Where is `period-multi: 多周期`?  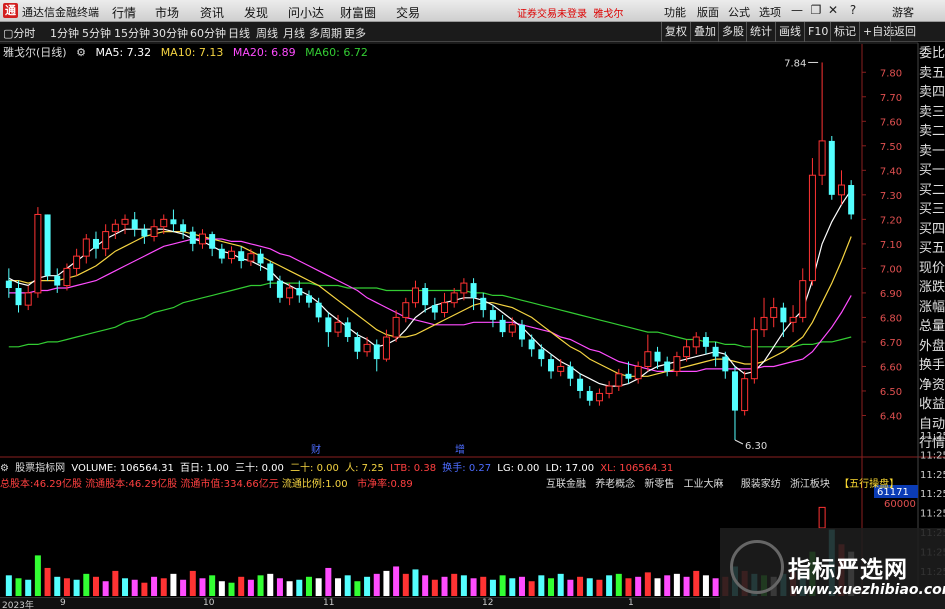 period-multi: 多周期 is located at coordinates (325, 33).